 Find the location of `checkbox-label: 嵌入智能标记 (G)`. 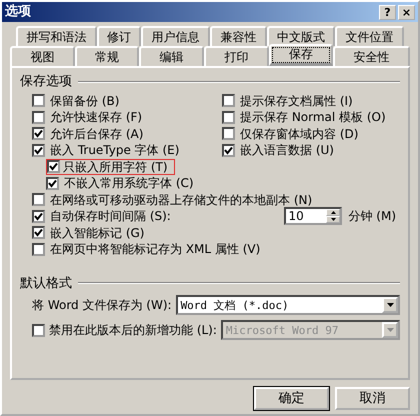

checkbox-label: 嵌入智能标记 (G) is located at coordinates (97, 233).